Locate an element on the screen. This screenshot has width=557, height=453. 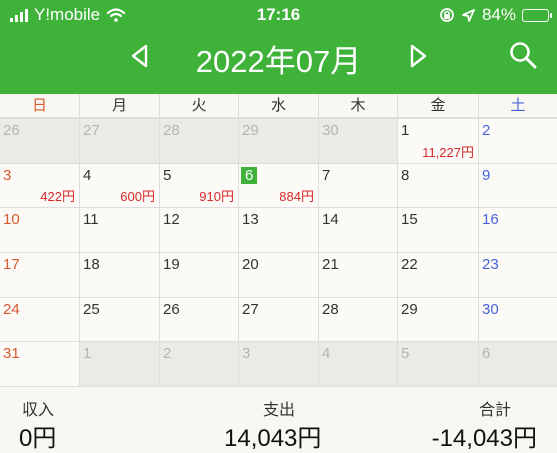
expense-amount: 422円 is located at coordinates (57, 197).